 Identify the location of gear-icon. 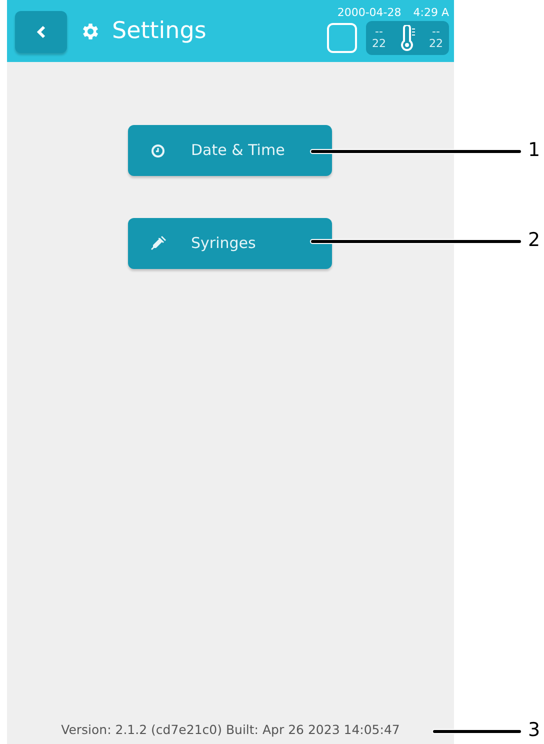
(90, 31).